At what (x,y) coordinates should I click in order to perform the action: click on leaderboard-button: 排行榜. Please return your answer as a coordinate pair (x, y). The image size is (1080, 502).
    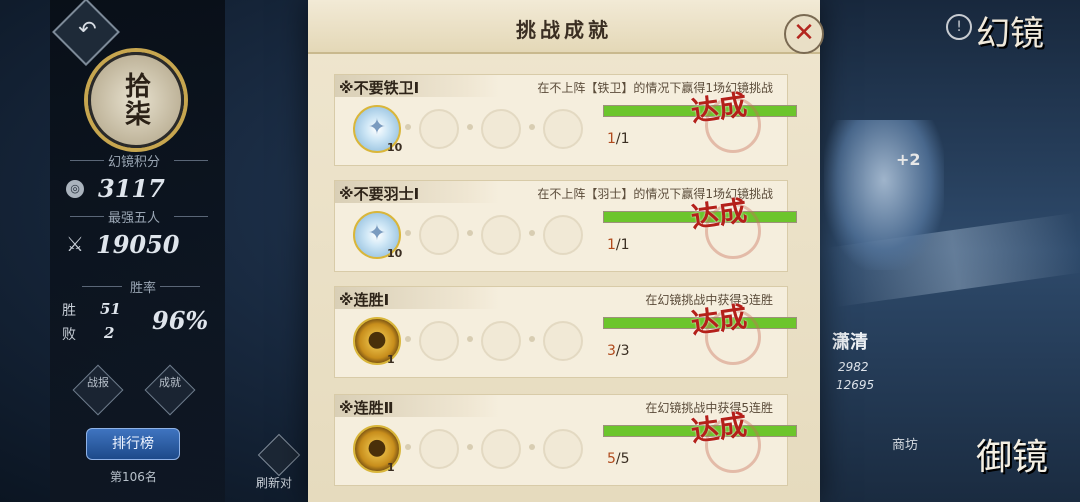
    Looking at the image, I should click on (133, 444).